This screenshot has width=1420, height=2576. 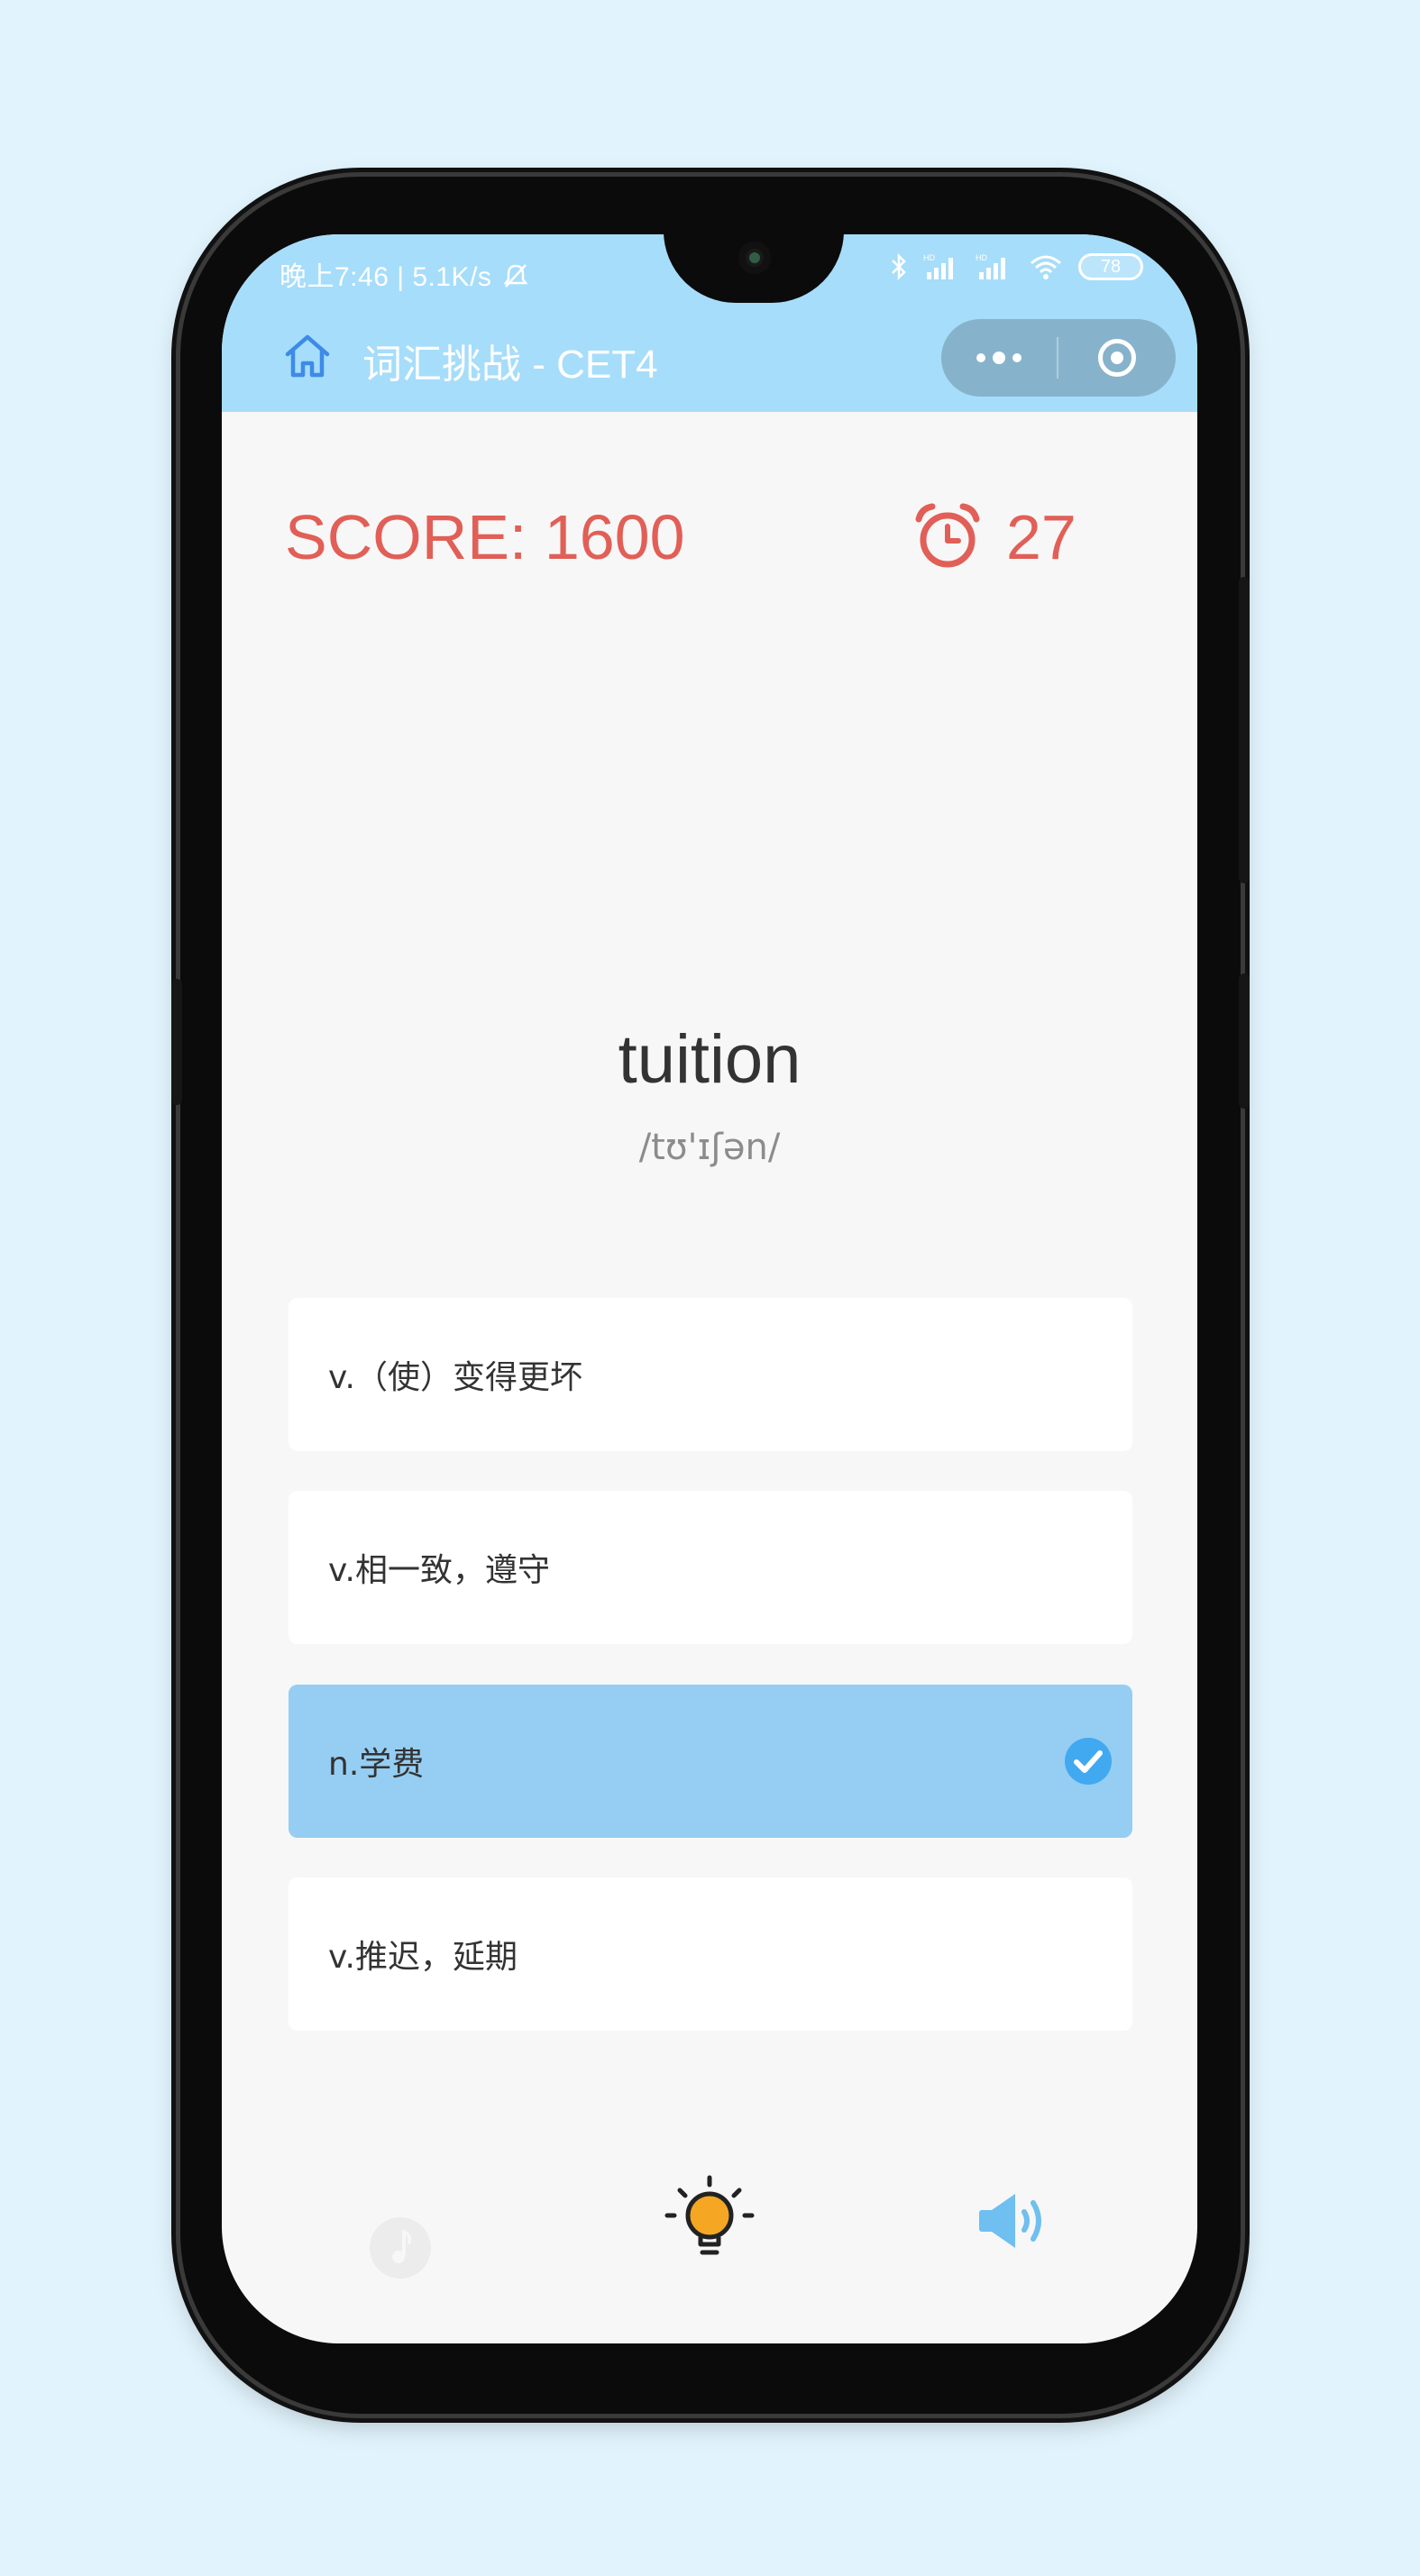 I want to click on lightbulb-hint-icon, so click(x=709, y=2220).